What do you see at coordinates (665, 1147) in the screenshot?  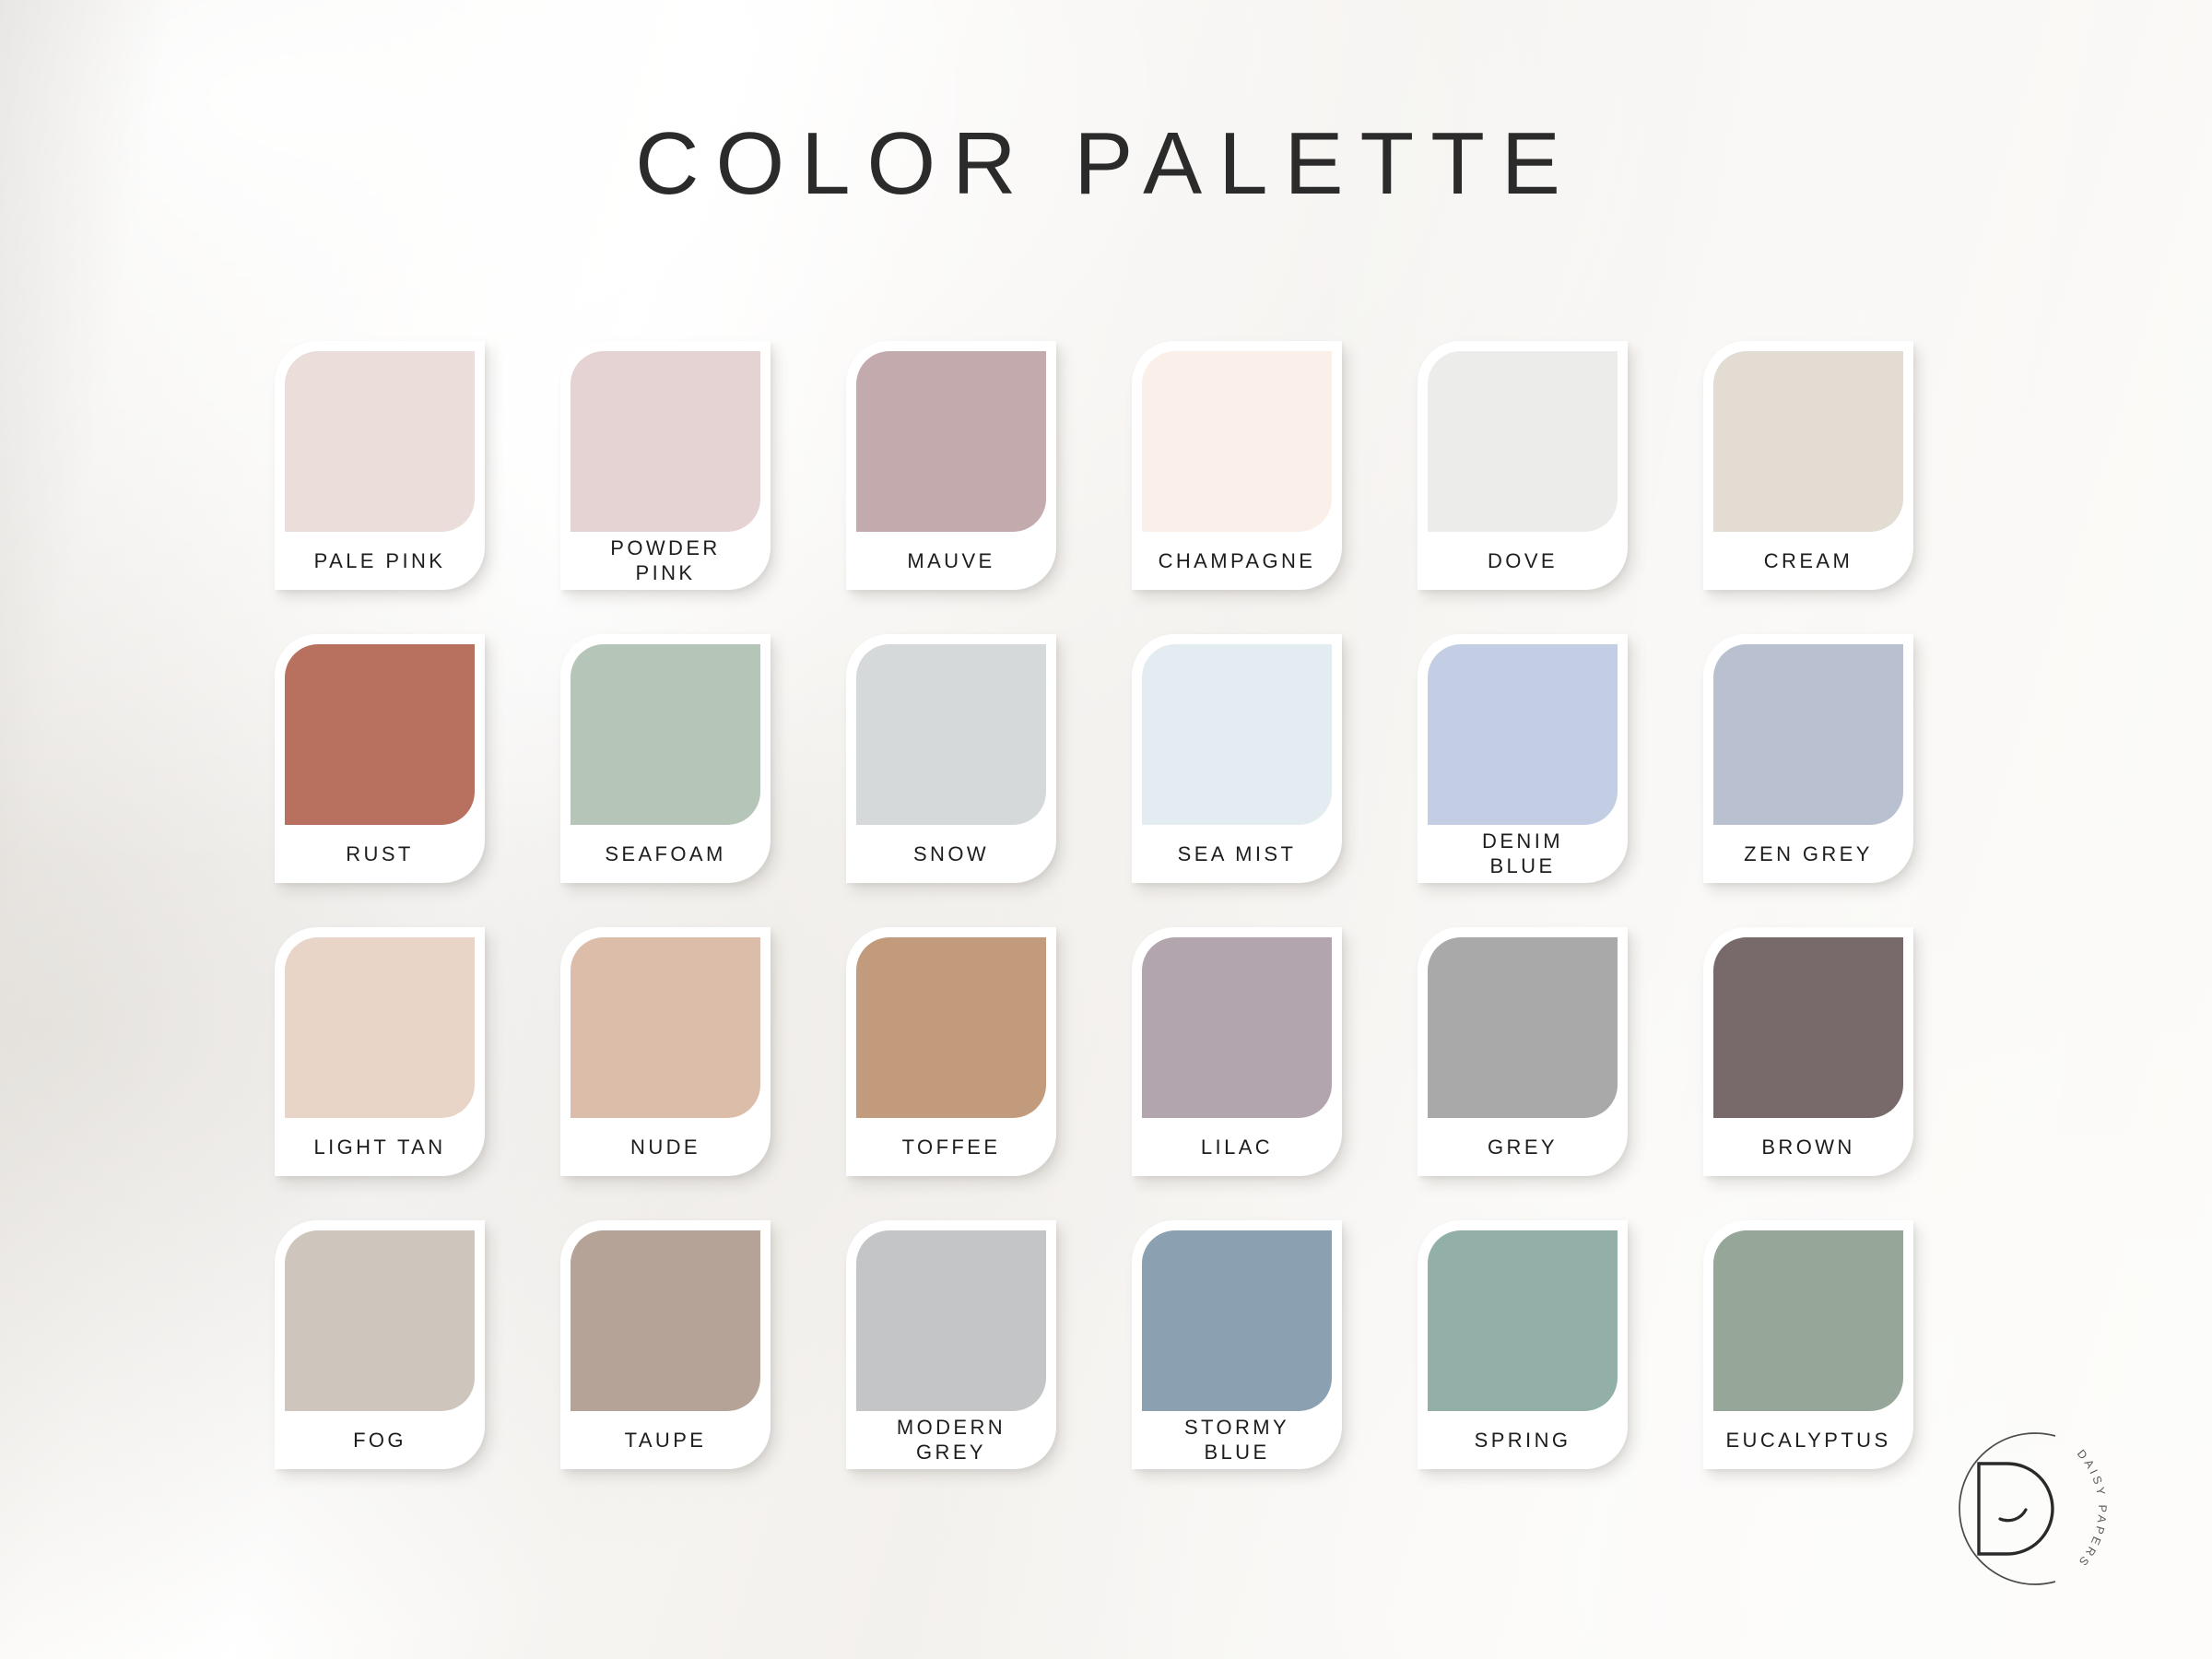 I see `swatch-label: NUDE` at bounding box center [665, 1147].